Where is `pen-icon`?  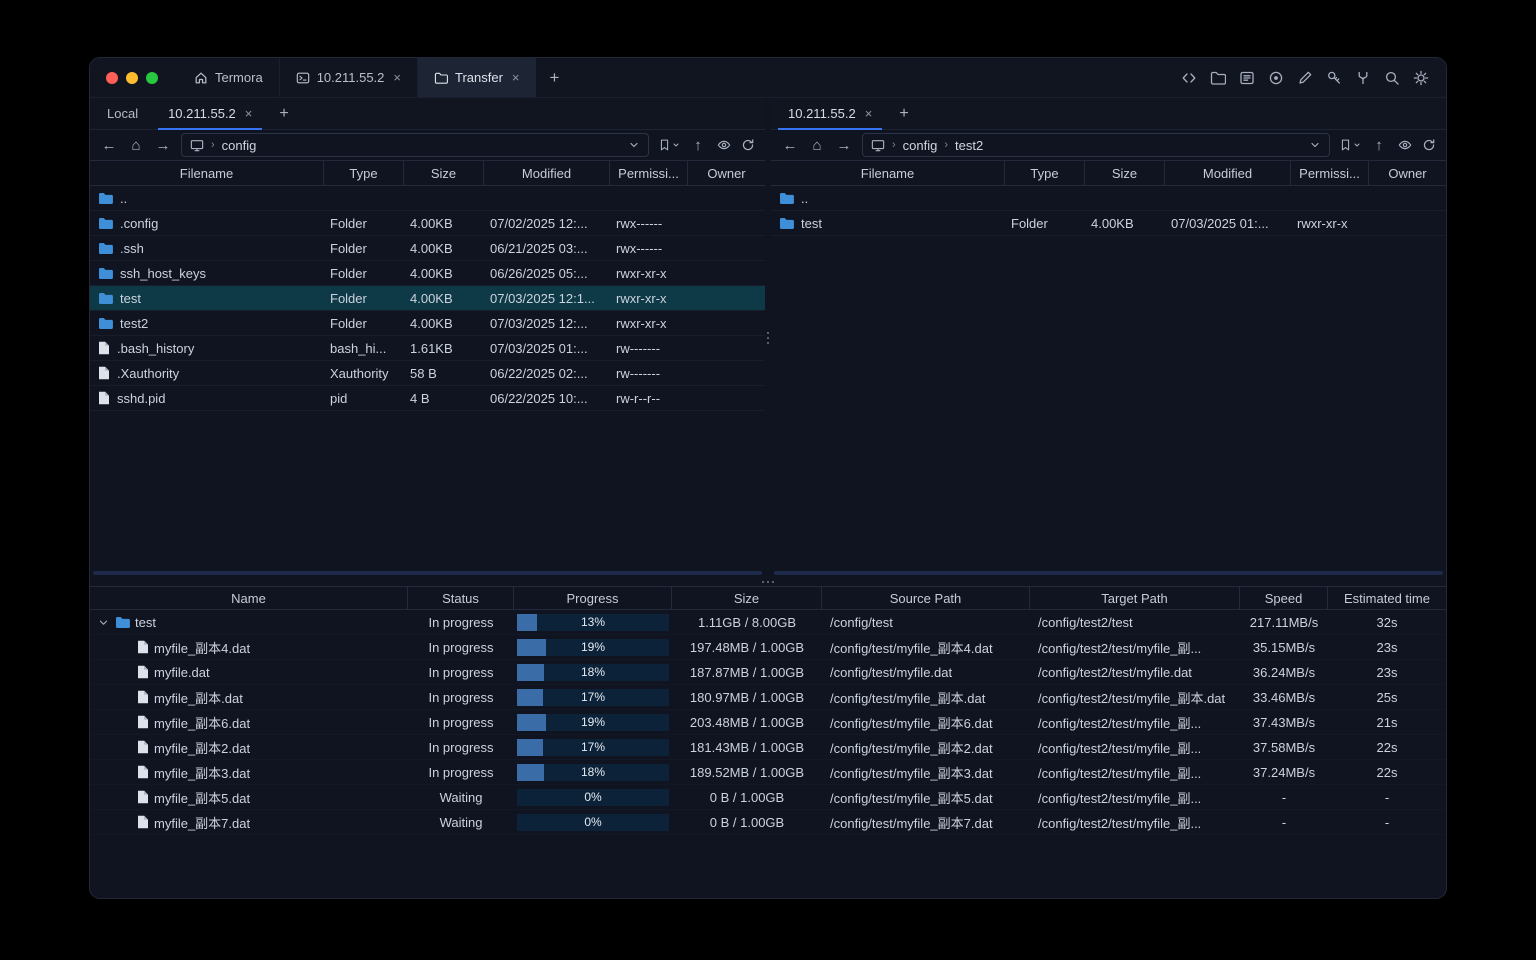 pen-icon is located at coordinates (1304, 77).